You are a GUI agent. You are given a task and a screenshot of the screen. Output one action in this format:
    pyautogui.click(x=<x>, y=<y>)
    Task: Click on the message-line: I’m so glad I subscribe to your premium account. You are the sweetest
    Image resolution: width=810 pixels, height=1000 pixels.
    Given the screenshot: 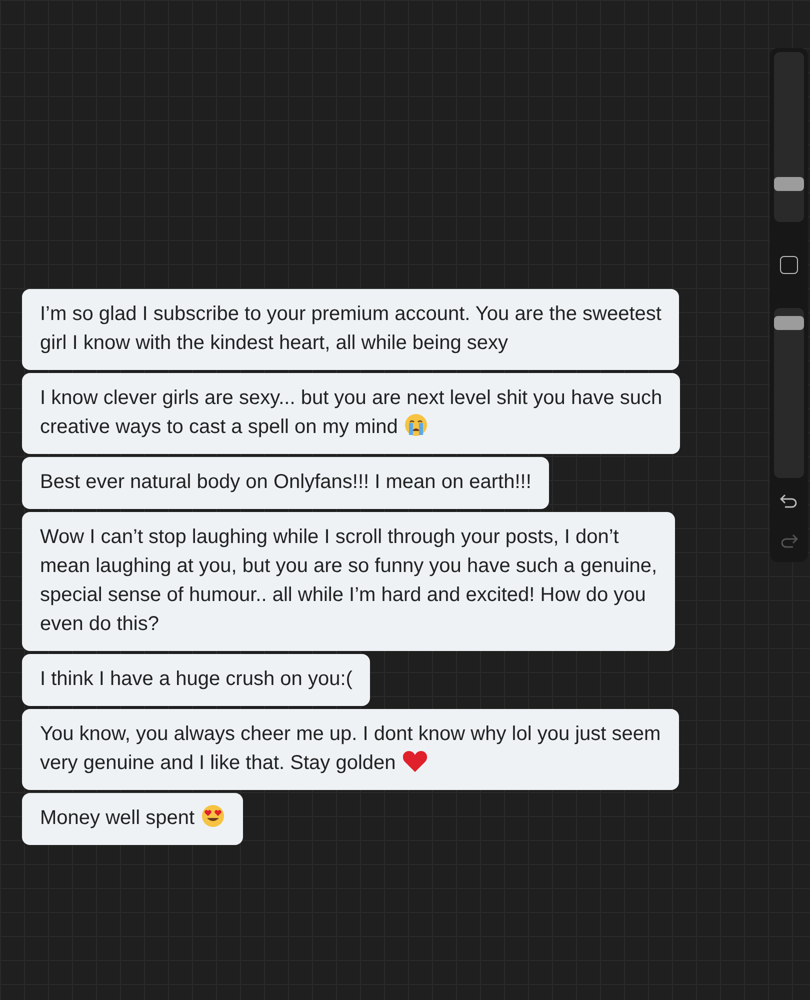 What is the action you would take?
    pyautogui.click(x=351, y=314)
    